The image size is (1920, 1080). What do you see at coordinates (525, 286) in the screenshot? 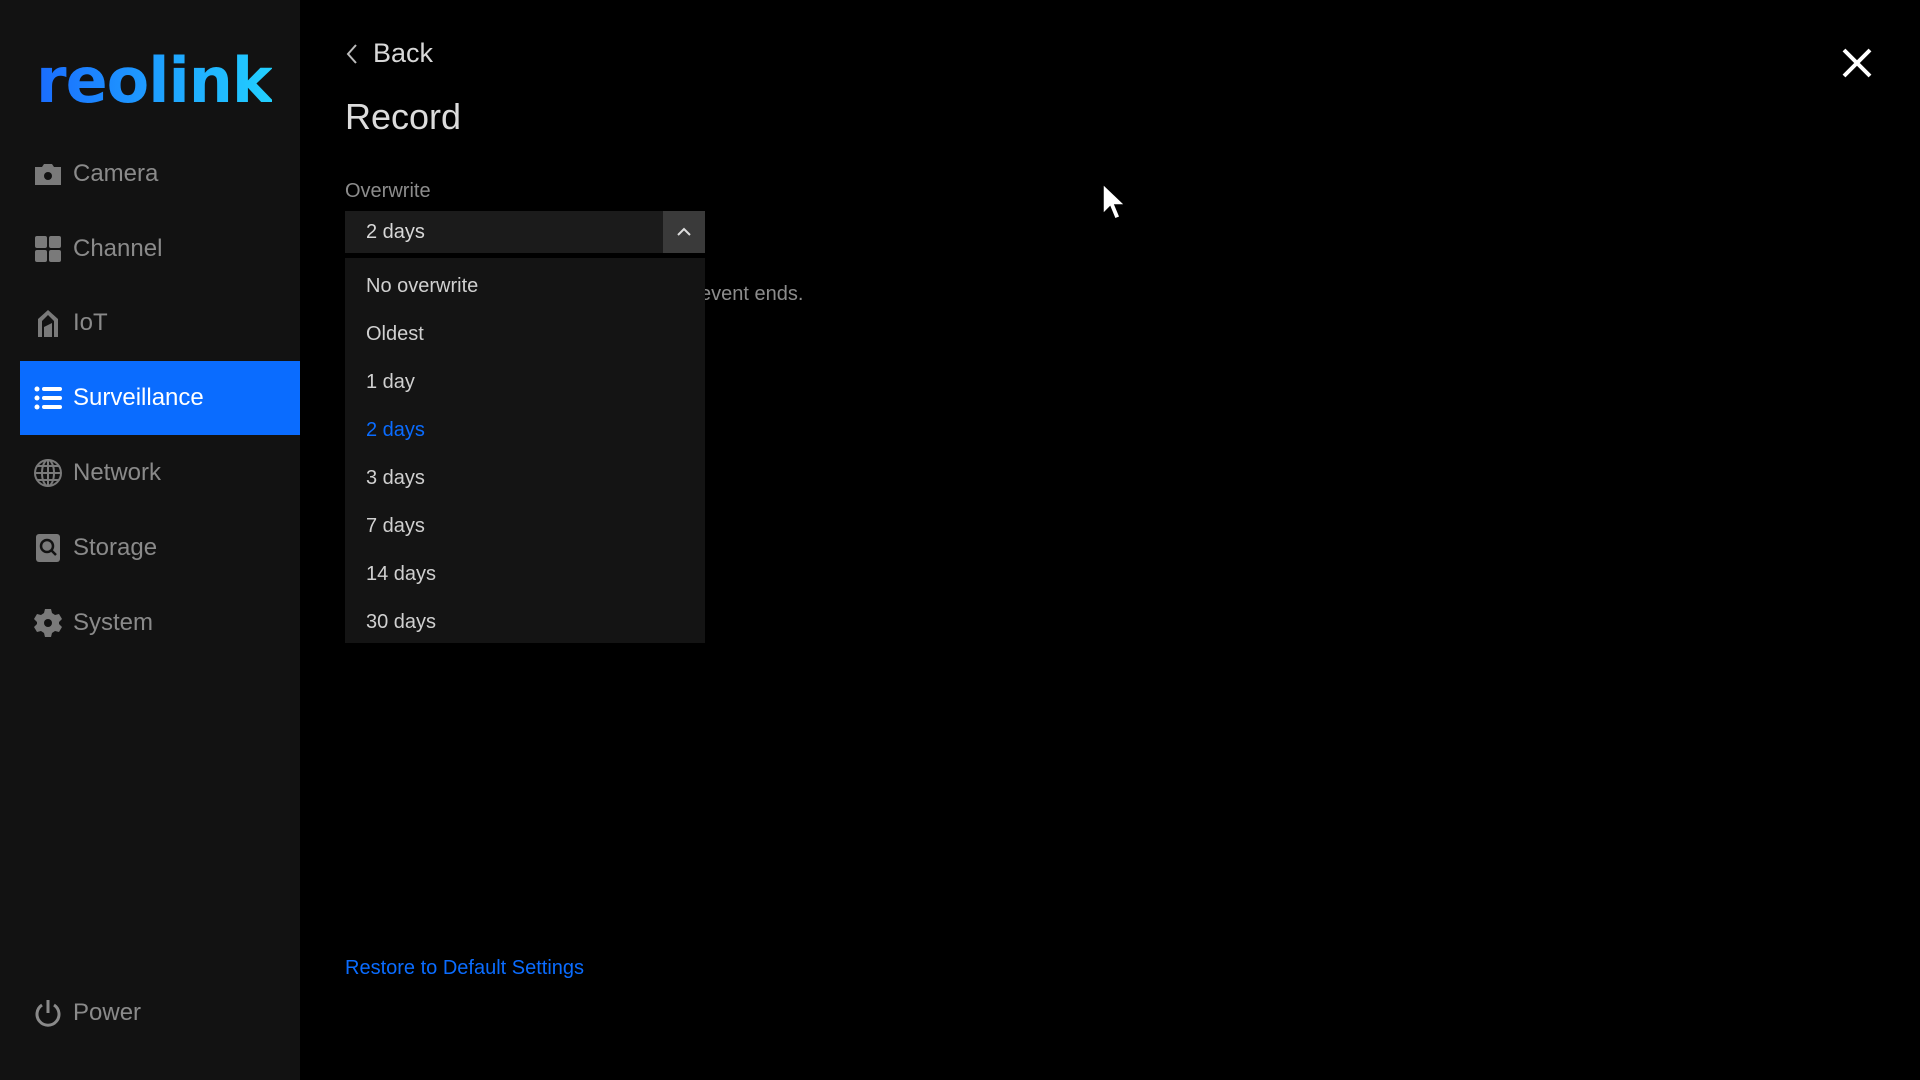
I see `option-no-overwrite: No overwrite` at bounding box center [525, 286].